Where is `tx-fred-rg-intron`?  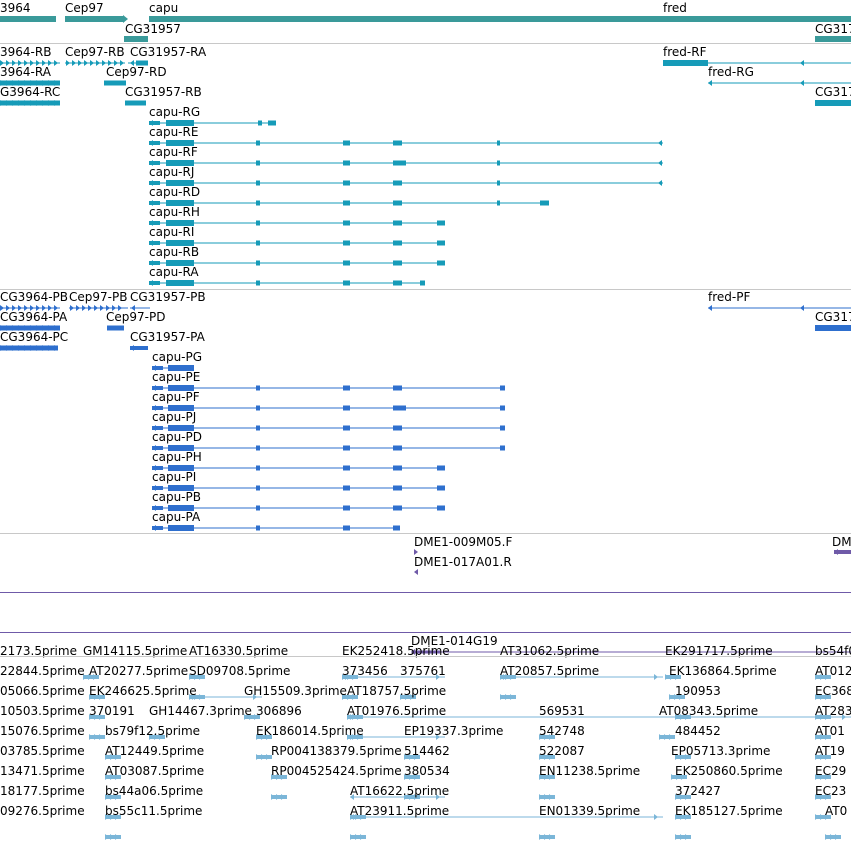
tx-fred-rg-intron is located at coordinates (779, 83).